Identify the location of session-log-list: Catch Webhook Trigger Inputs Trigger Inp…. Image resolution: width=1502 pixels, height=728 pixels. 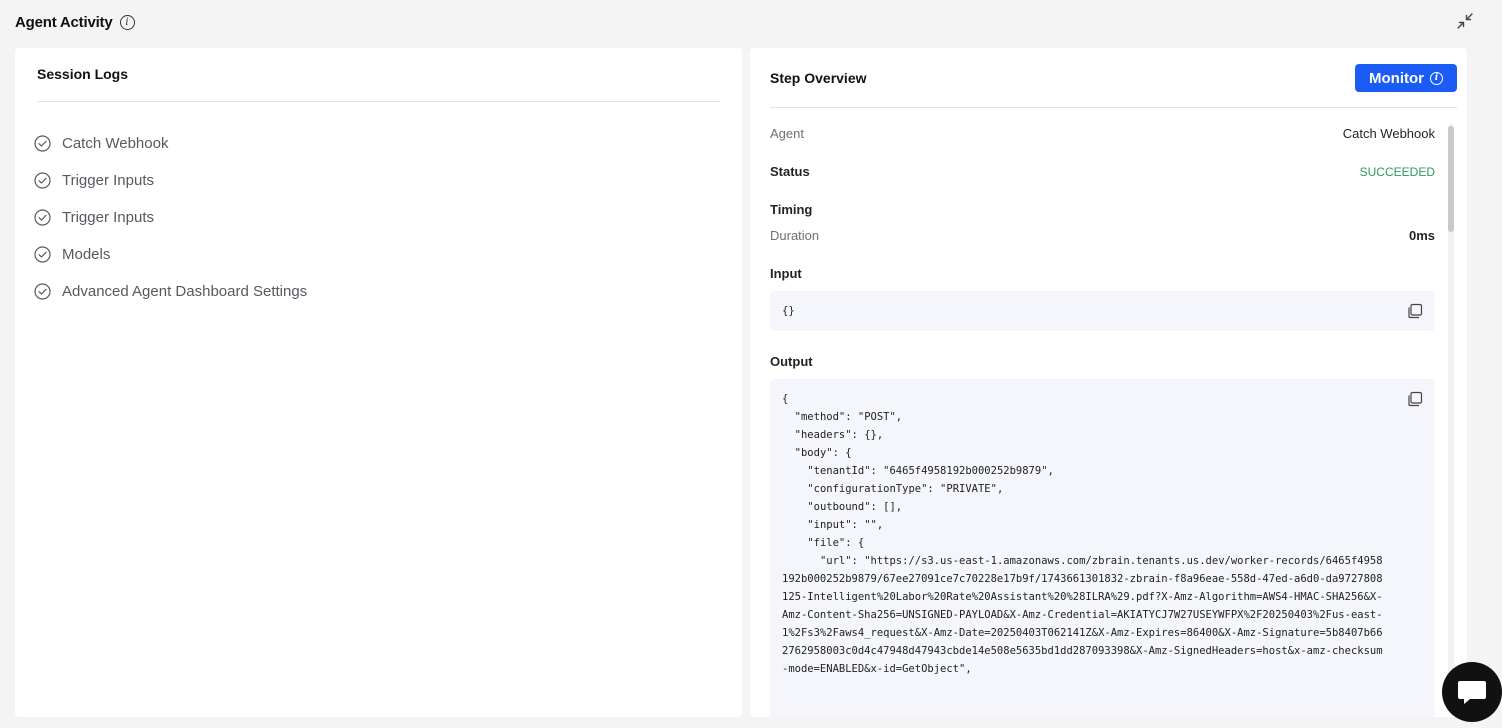
(170, 217).